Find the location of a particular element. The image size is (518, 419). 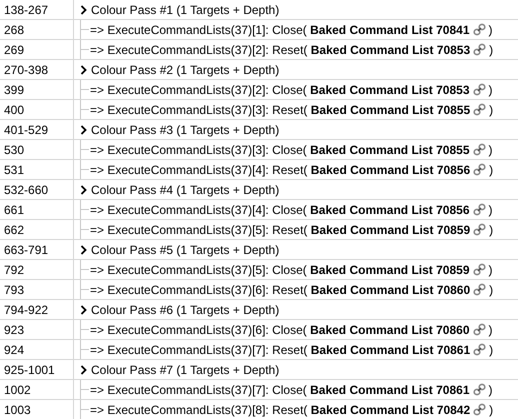

group-label: Colour Pass #2 (1 Targets + Depth) is located at coordinates (185, 69).